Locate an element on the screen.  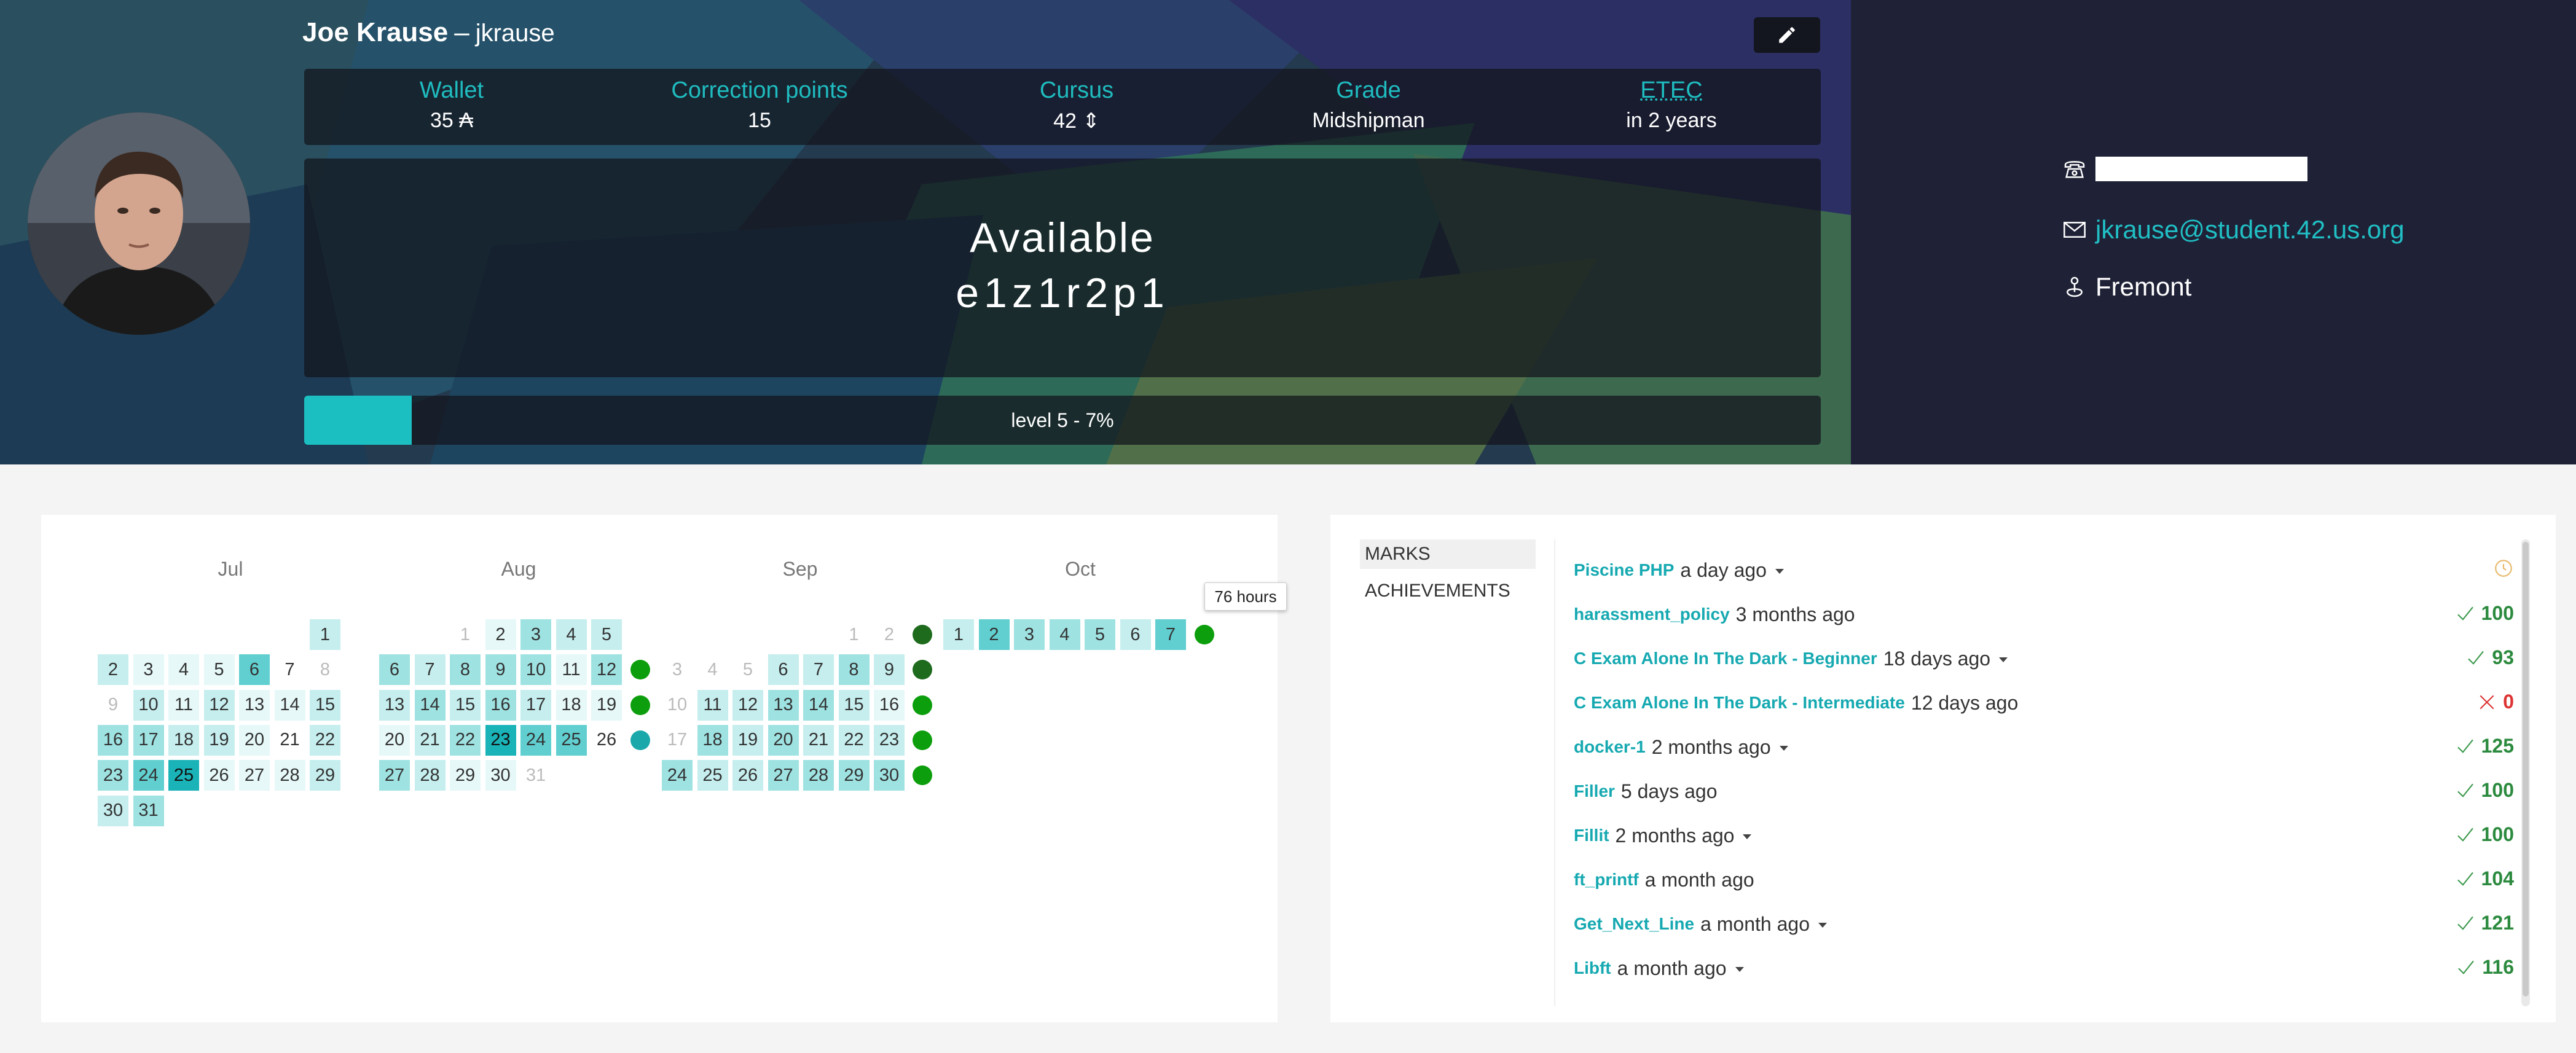
project-link: harassment_policy is located at coordinates (1652, 614).